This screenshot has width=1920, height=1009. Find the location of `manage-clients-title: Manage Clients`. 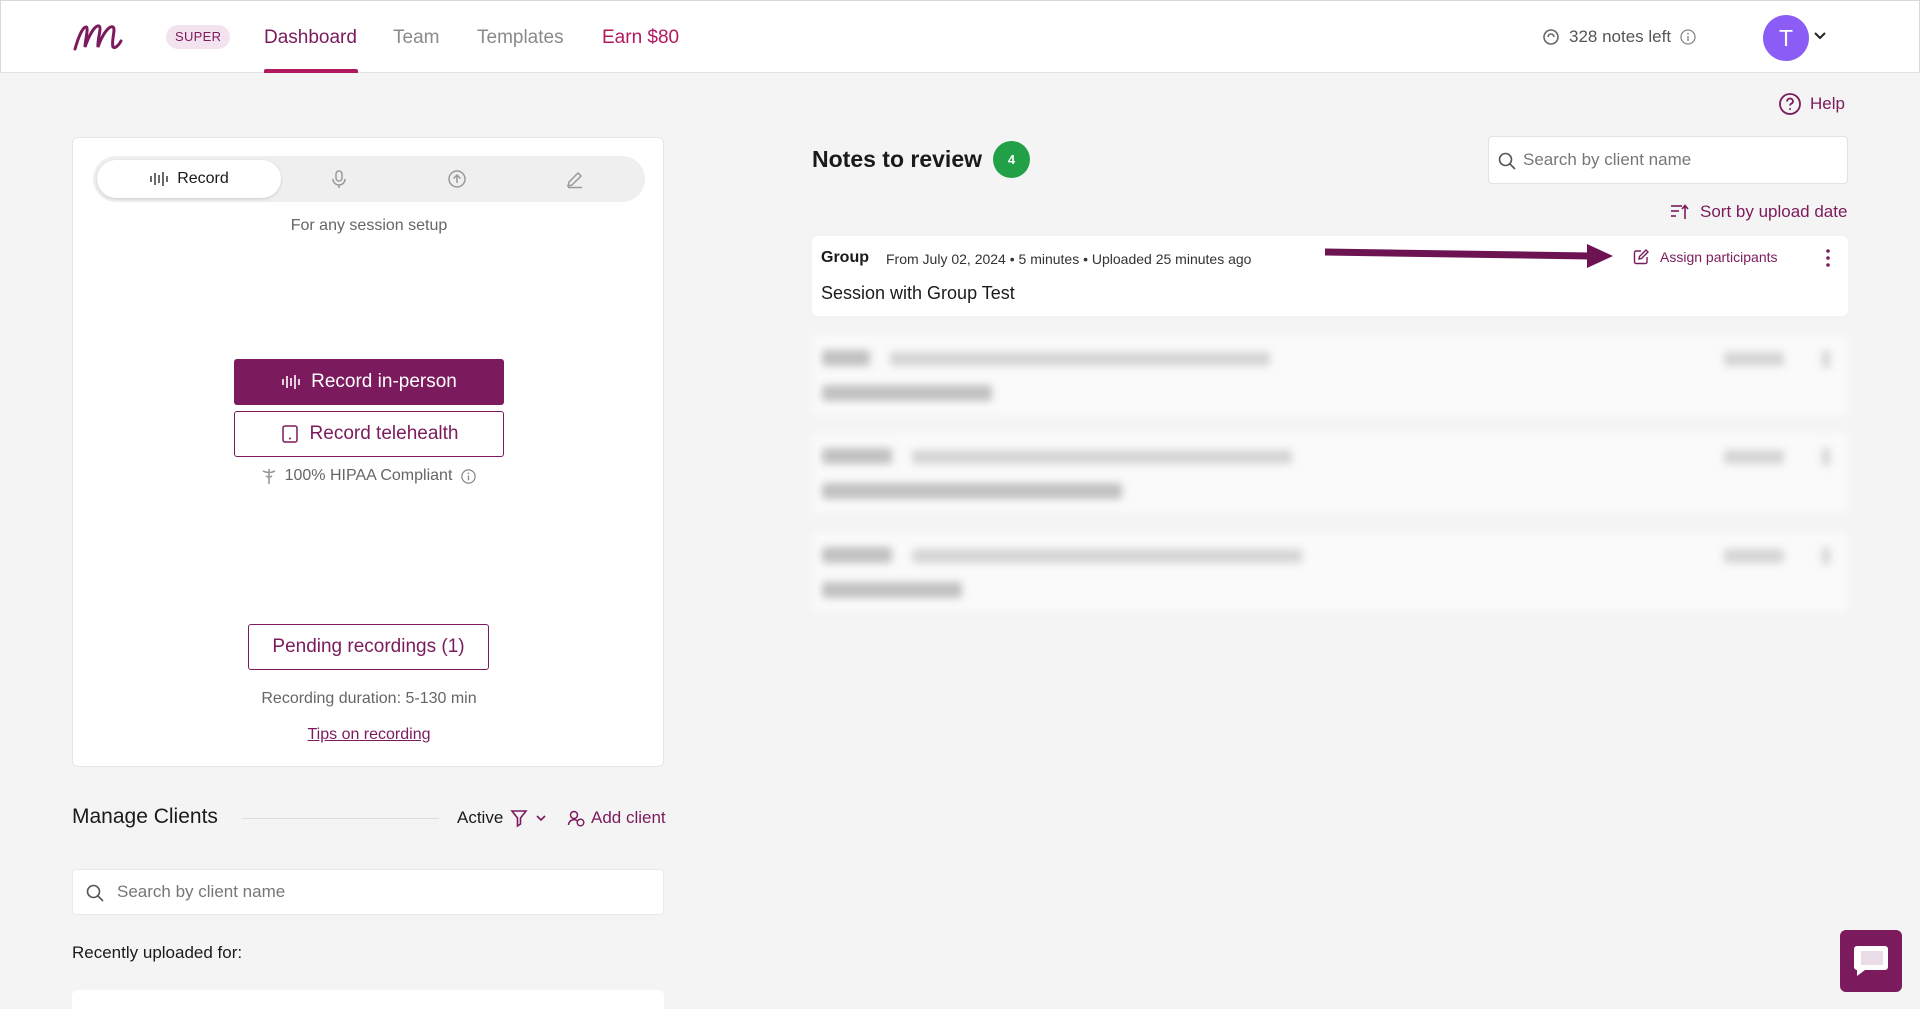

manage-clients-title: Manage Clients is located at coordinates (145, 816).